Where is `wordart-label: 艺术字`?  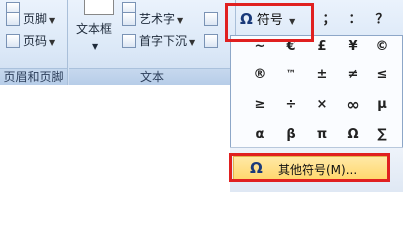 wordart-label: 艺术字 is located at coordinates (157, 19).